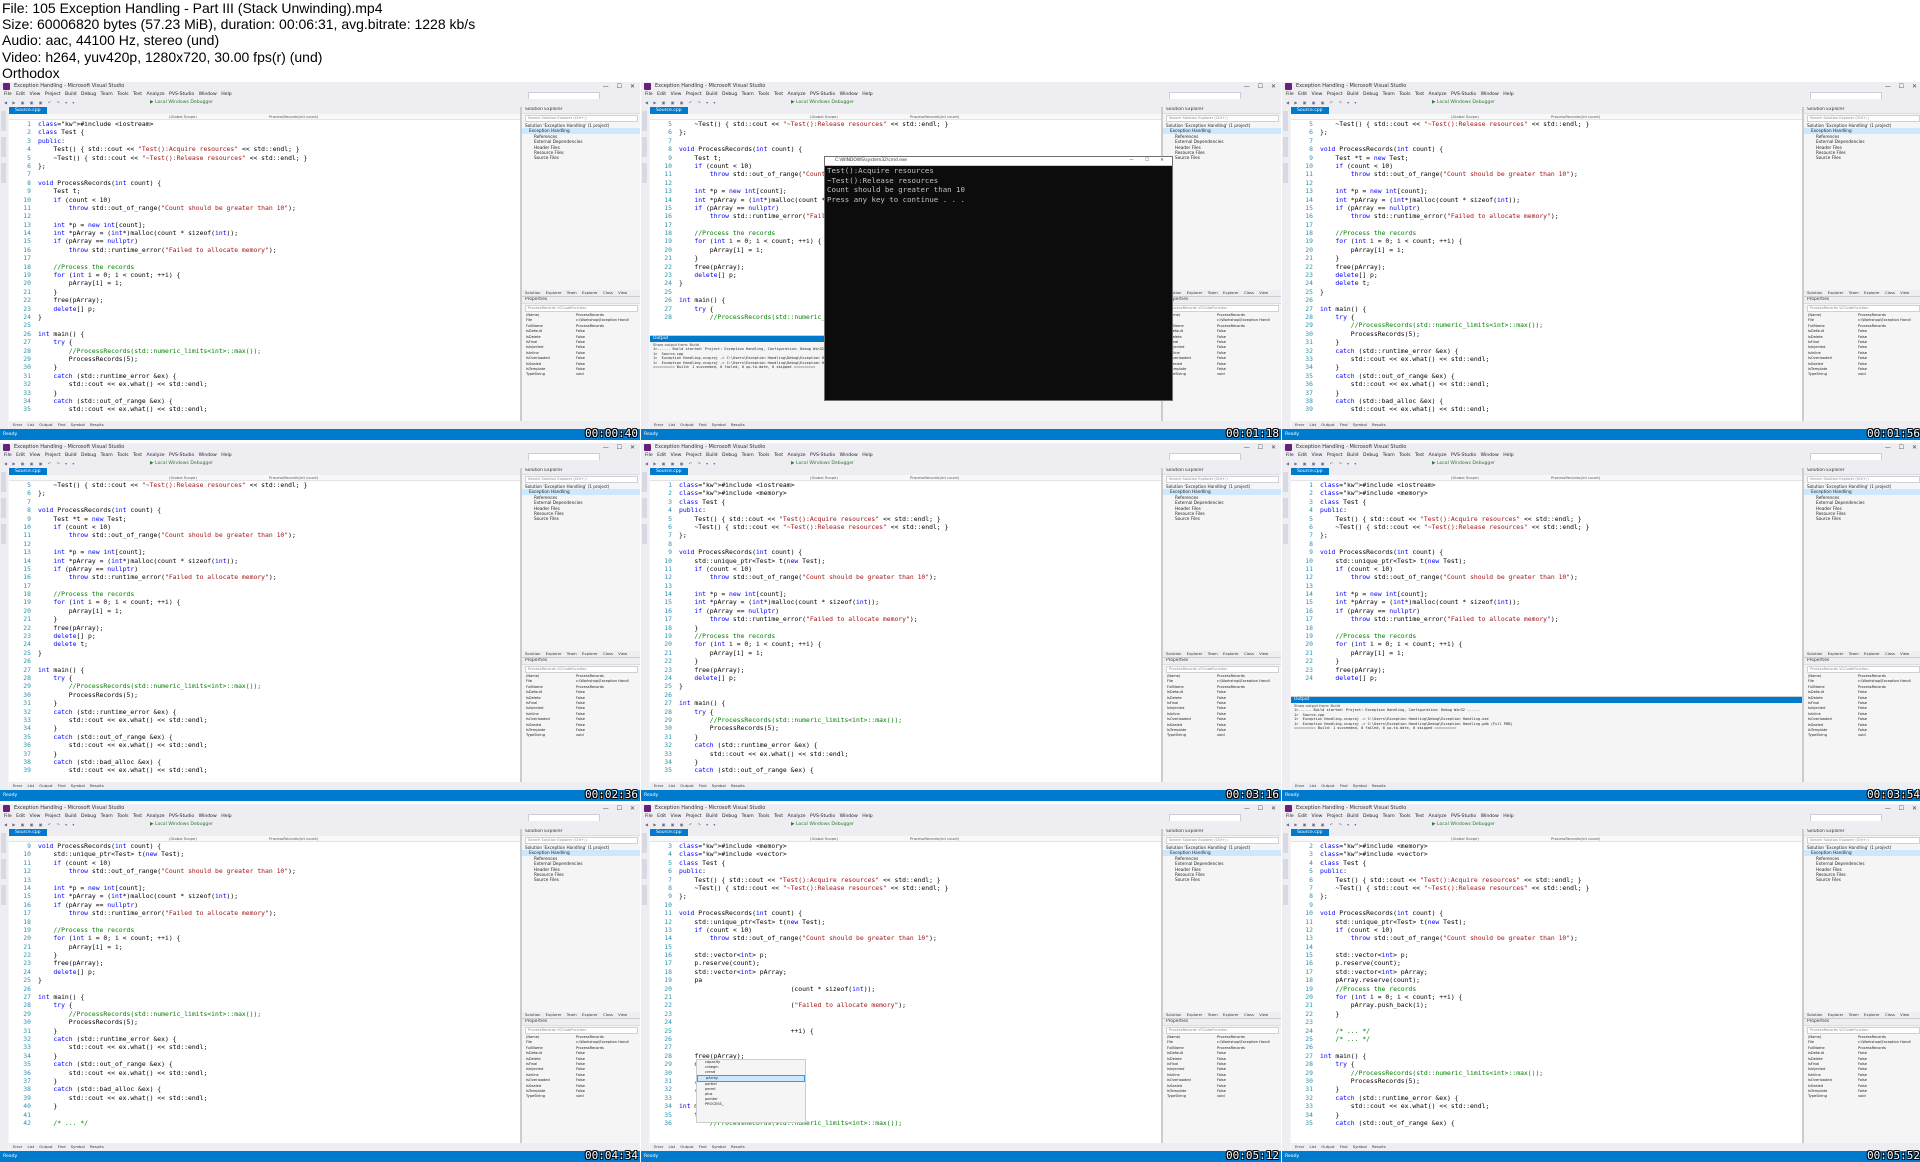  Describe the element at coordinates (1149, 161) in the screenshot. I see `console-window-controls: — ☐ ✕` at that location.